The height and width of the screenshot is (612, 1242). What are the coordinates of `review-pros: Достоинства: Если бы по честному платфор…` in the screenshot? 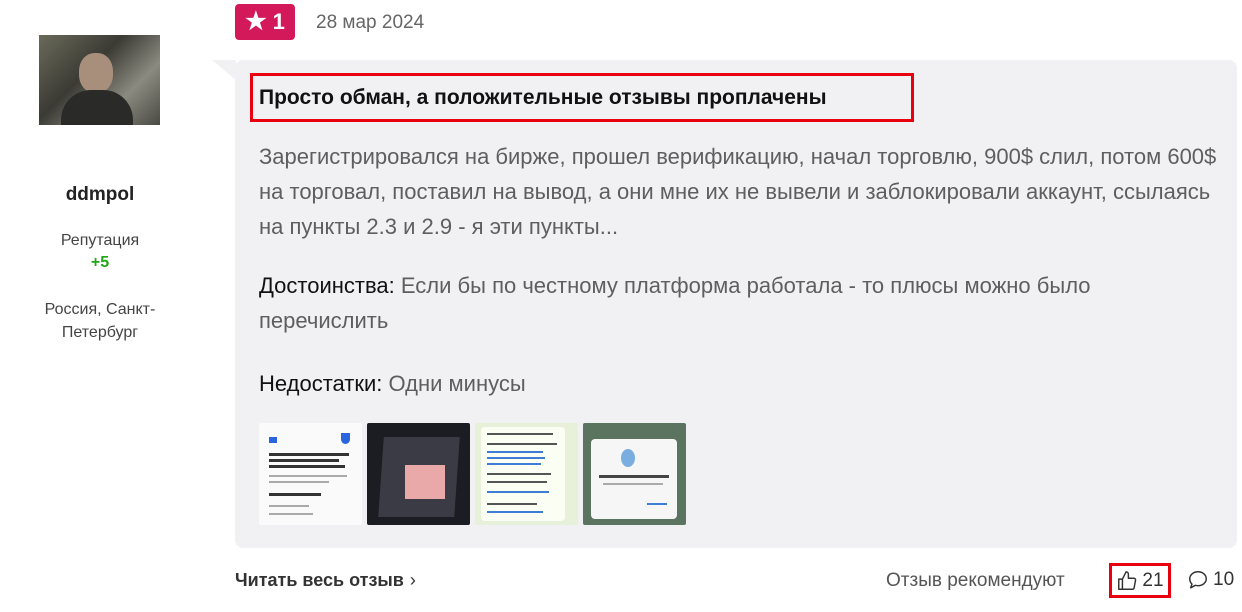 It's located at (739, 303).